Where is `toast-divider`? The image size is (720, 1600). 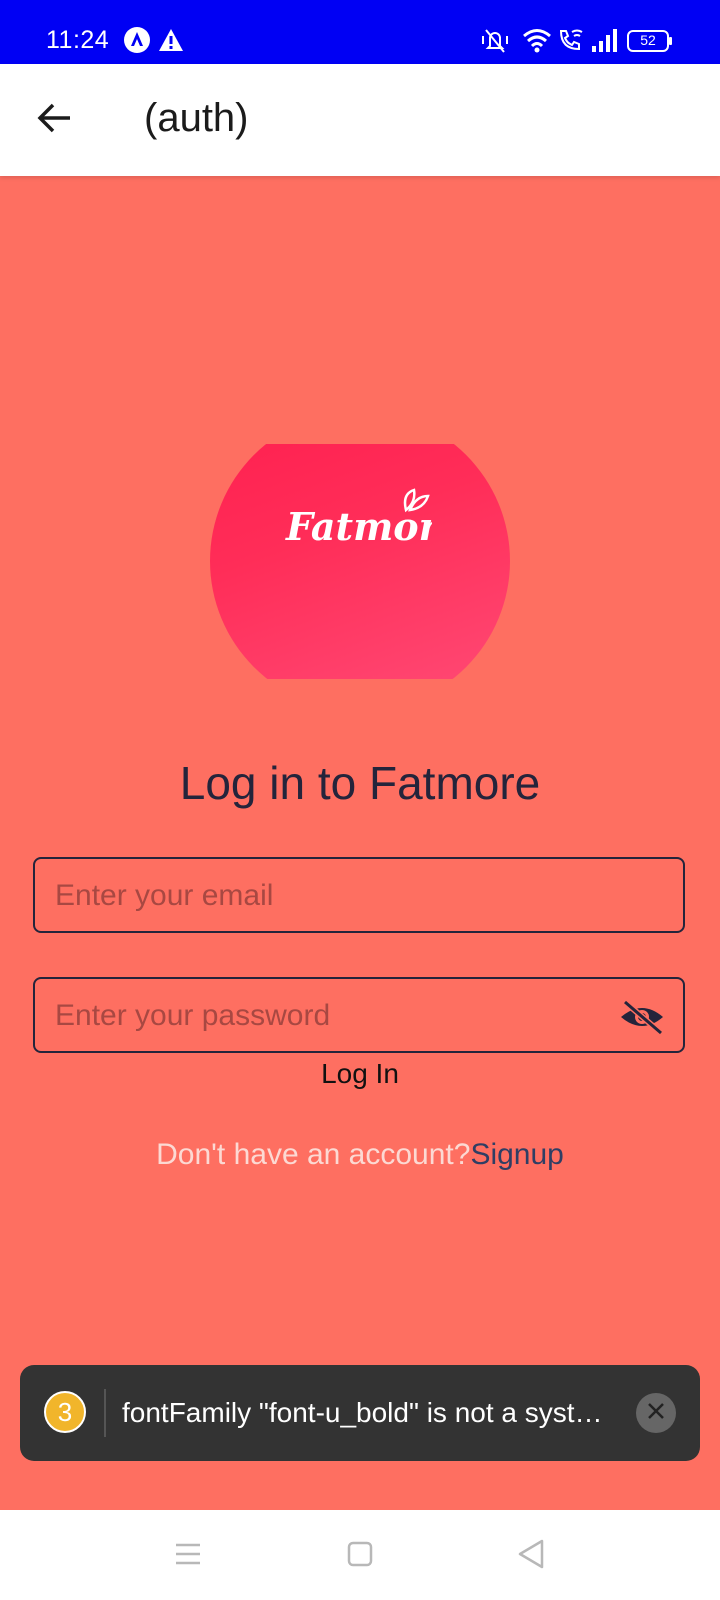 toast-divider is located at coordinates (105, 1413).